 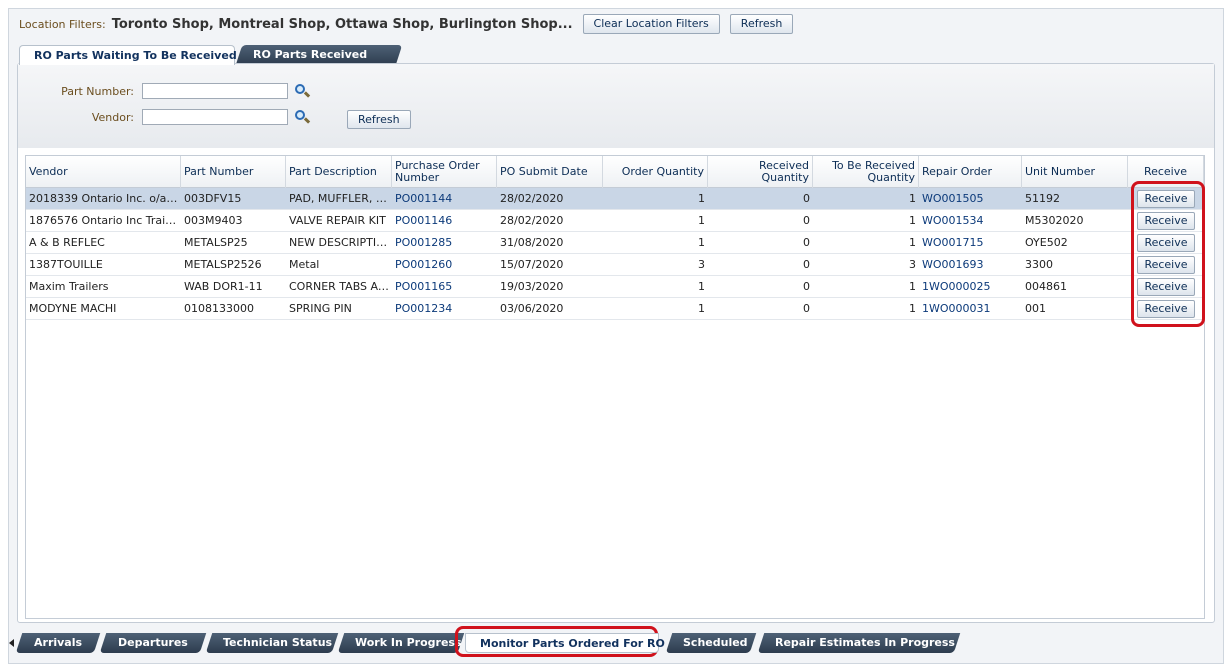 I want to click on cell-to-be-received-quantity: 3, so click(x=912, y=264).